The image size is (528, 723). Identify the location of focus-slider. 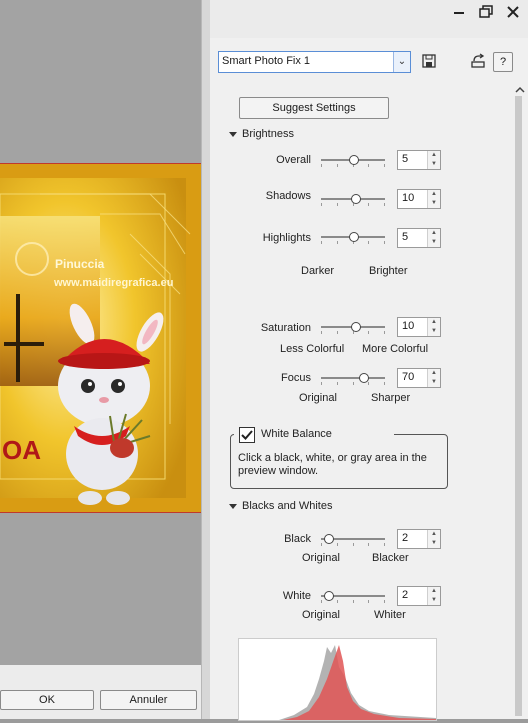
(353, 378).